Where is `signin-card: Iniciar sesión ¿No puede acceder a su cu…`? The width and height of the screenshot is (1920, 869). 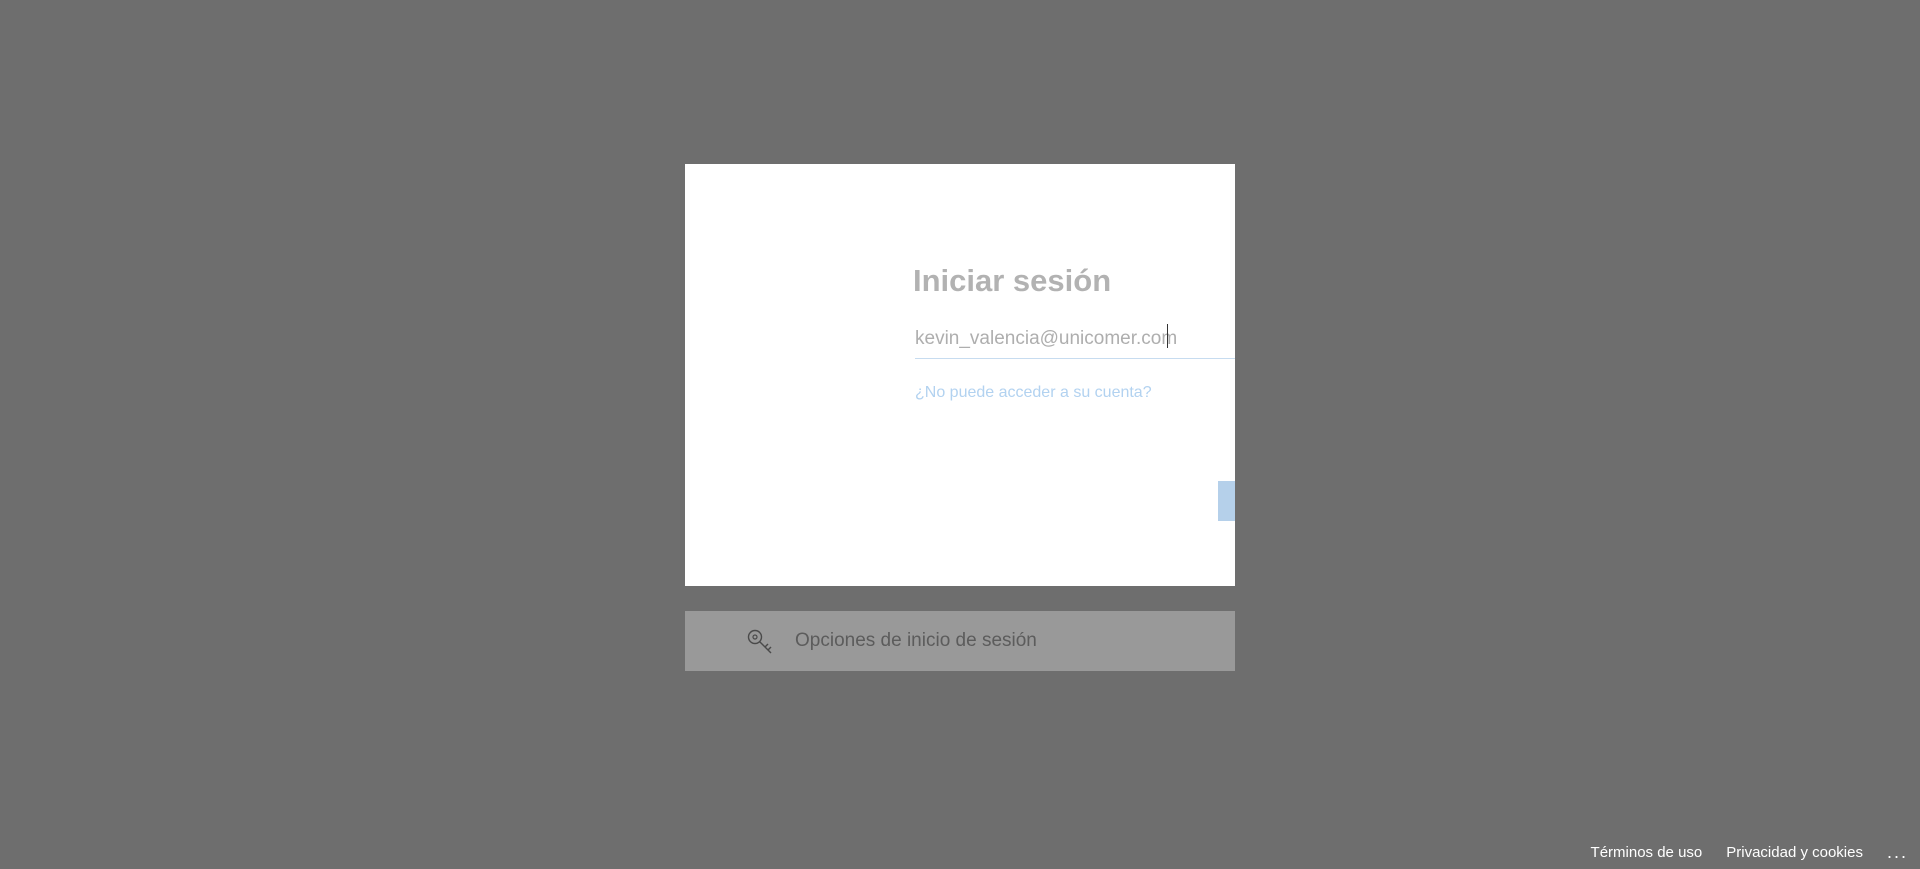
signin-card: Iniciar sesión ¿No puede acceder a su cu… is located at coordinates (960, 375).